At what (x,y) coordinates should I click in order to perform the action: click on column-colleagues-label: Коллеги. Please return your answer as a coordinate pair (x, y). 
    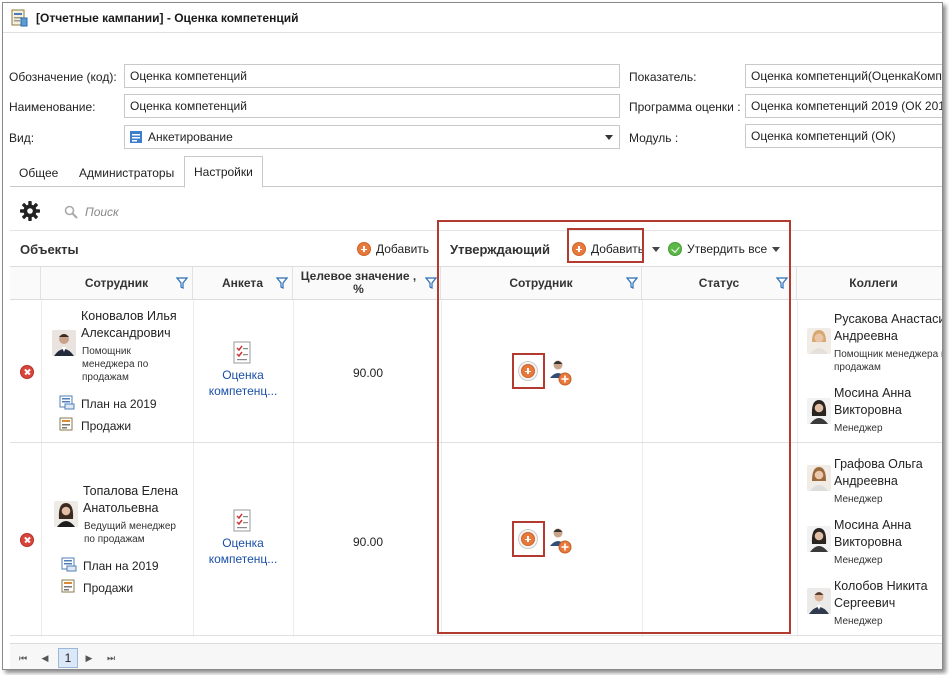
    Looking at the image, I should click on (873, 282).